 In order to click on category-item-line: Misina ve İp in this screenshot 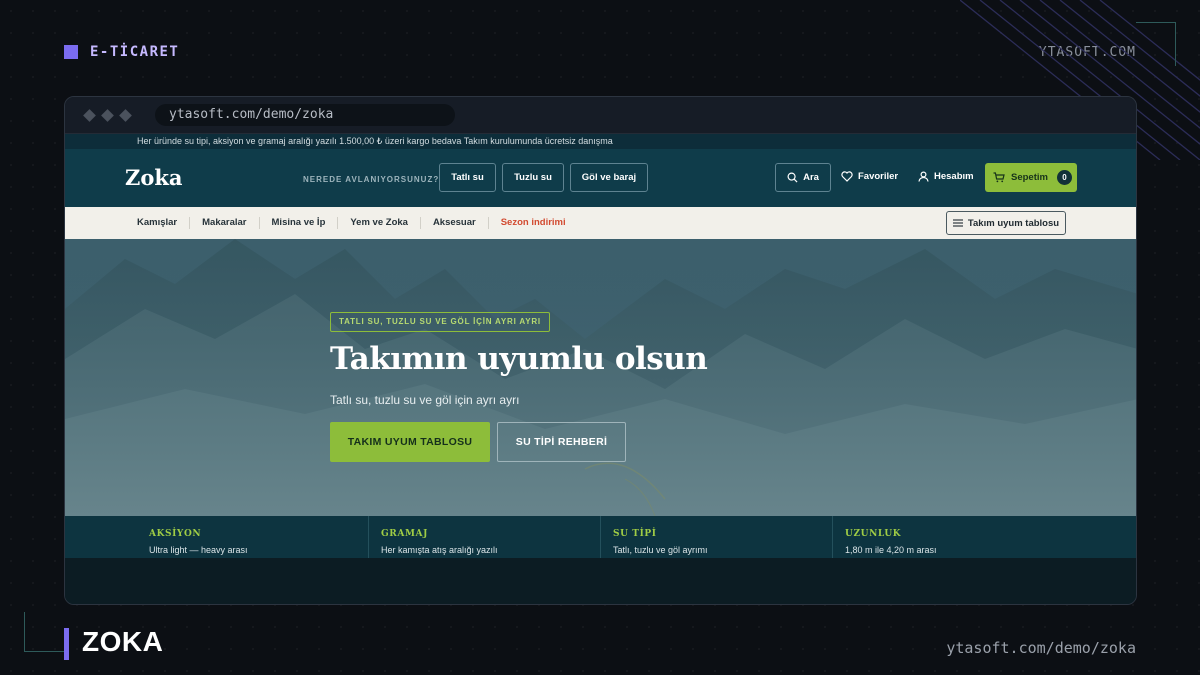, I will do `click(299, 223)`.